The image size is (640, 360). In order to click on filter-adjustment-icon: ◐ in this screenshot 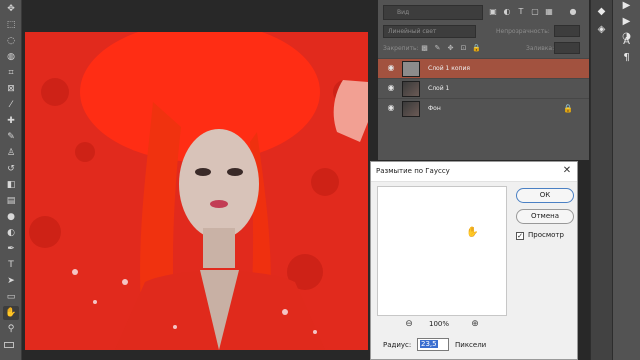, I will do `click(507, 11)`.